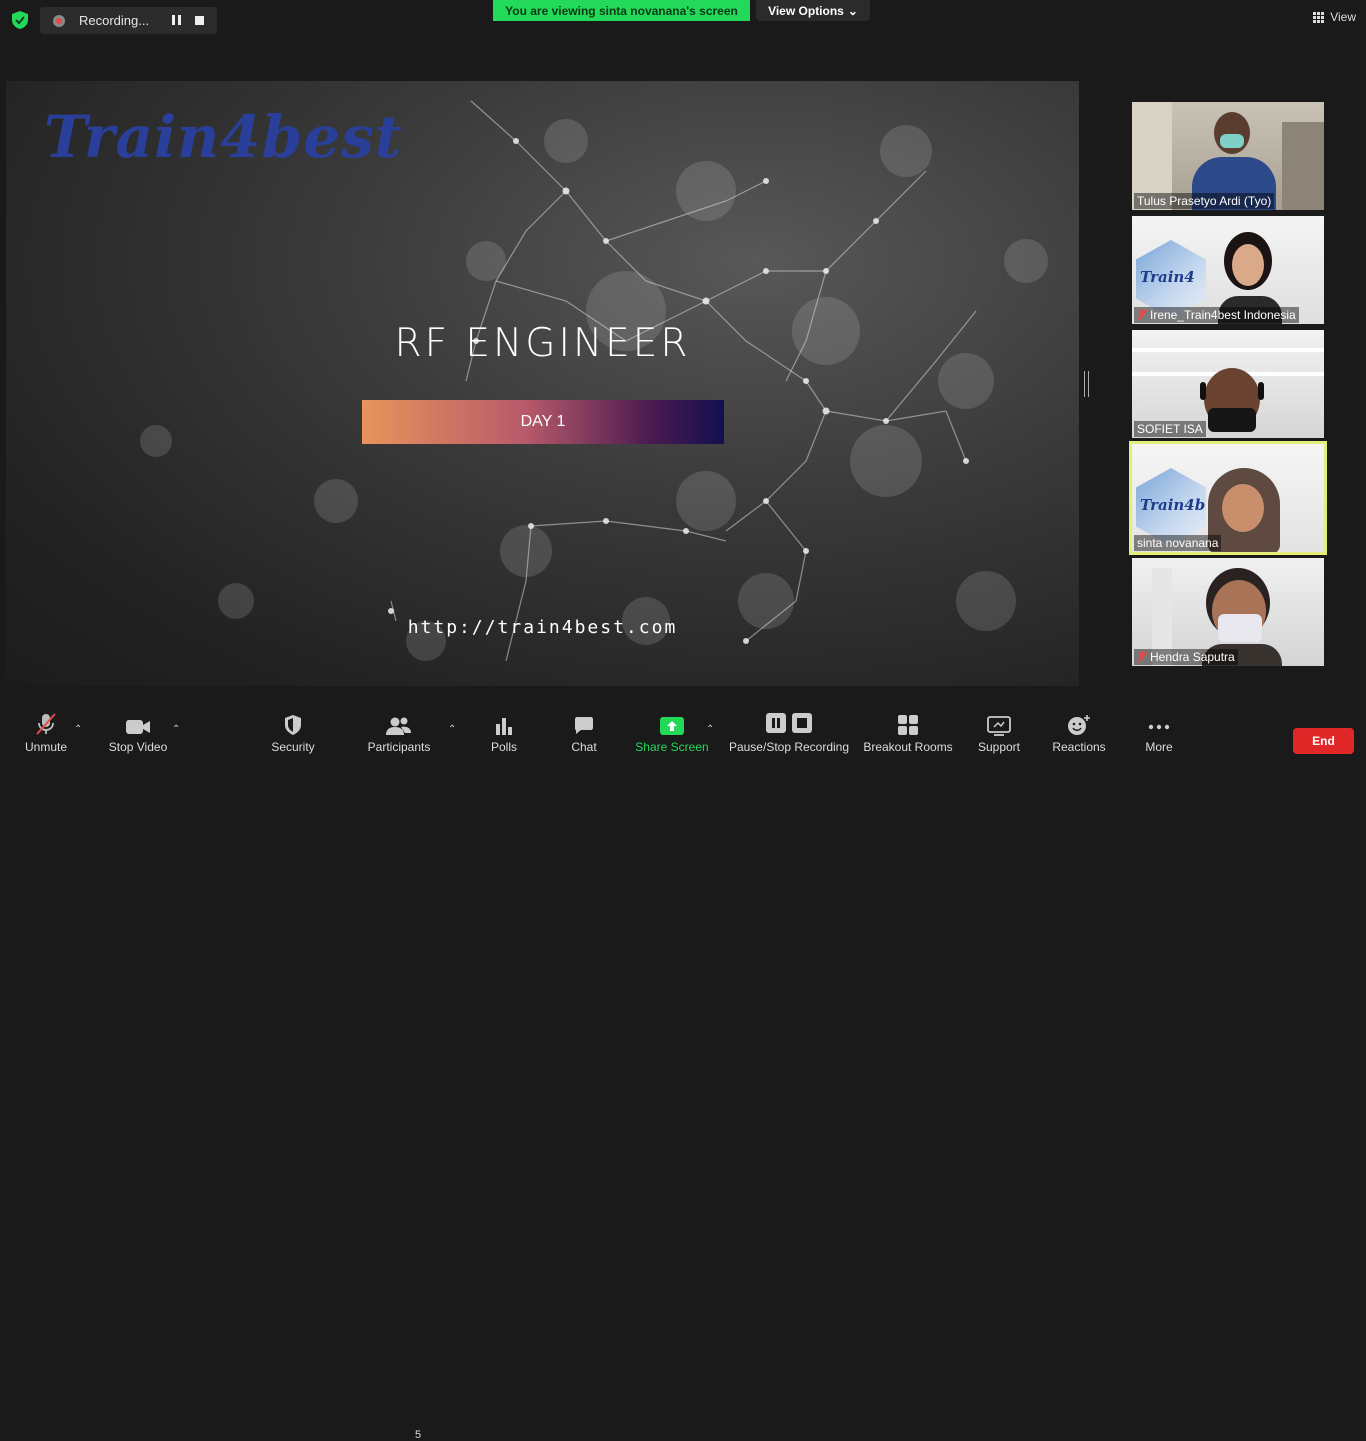  What do you see at coordinates (176, 20) in the screenshot?
I see `pause-recording-icon` at bounding box center [176, 20].